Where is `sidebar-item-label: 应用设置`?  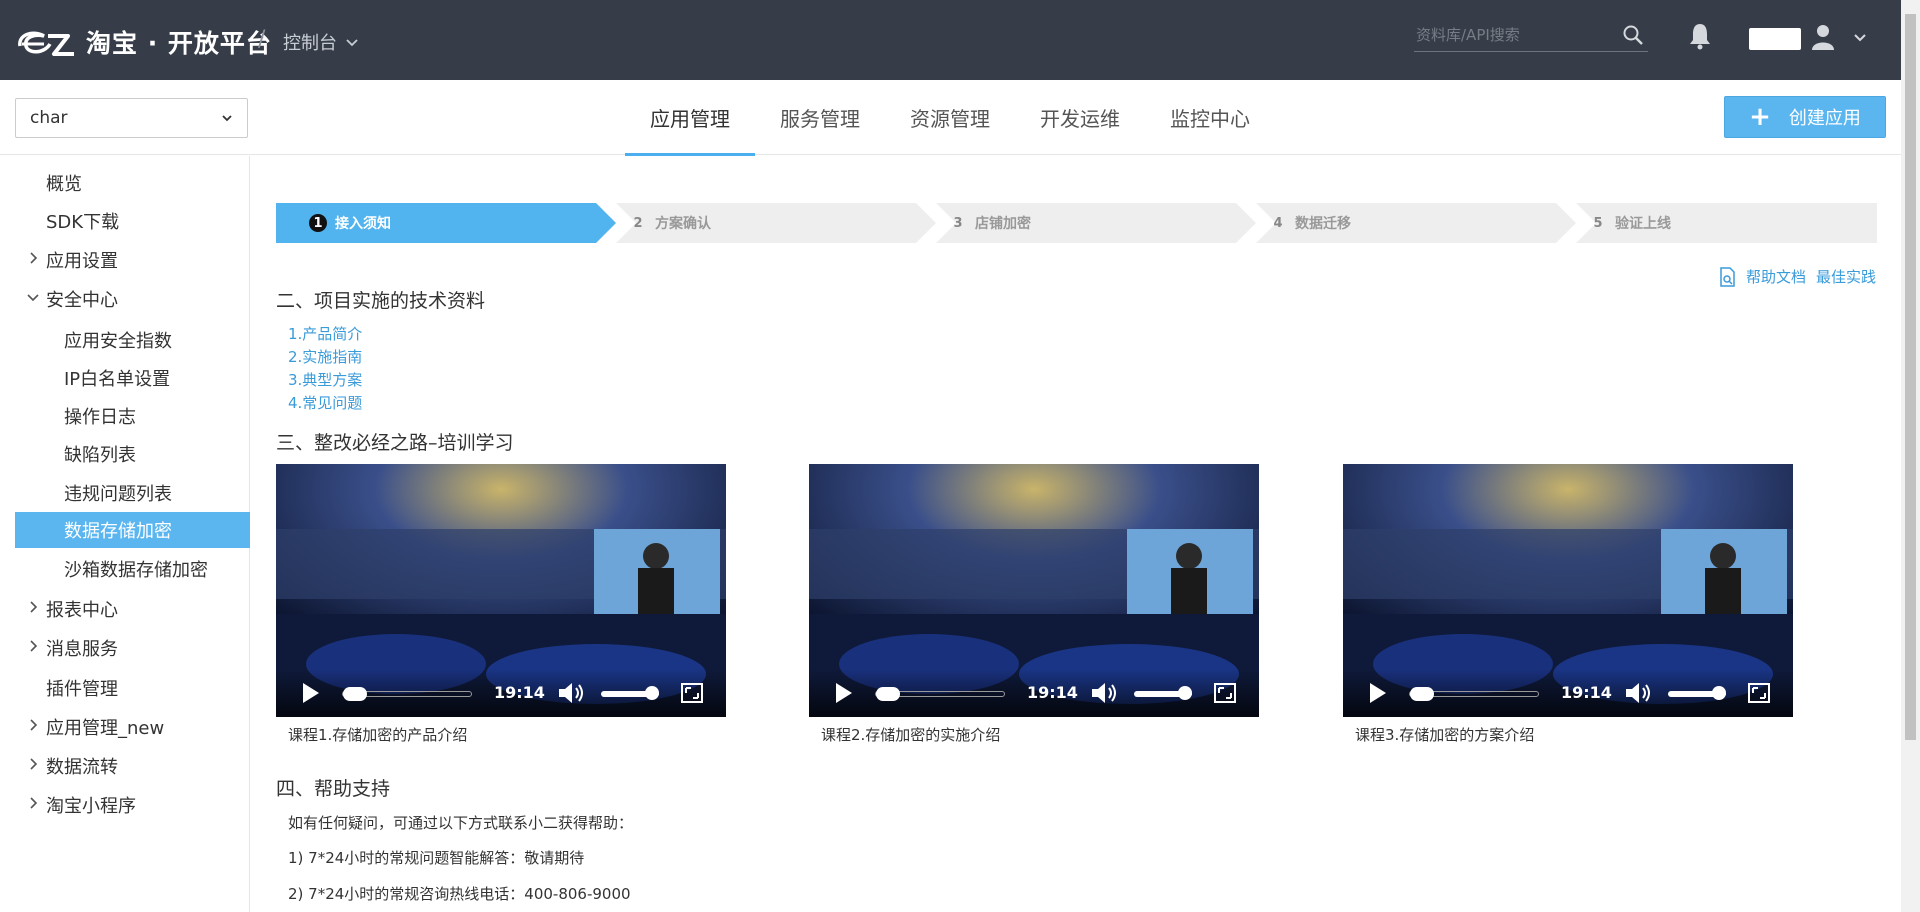
sidebar-item-label: 应用设置 is located at coordinates (82, 261).